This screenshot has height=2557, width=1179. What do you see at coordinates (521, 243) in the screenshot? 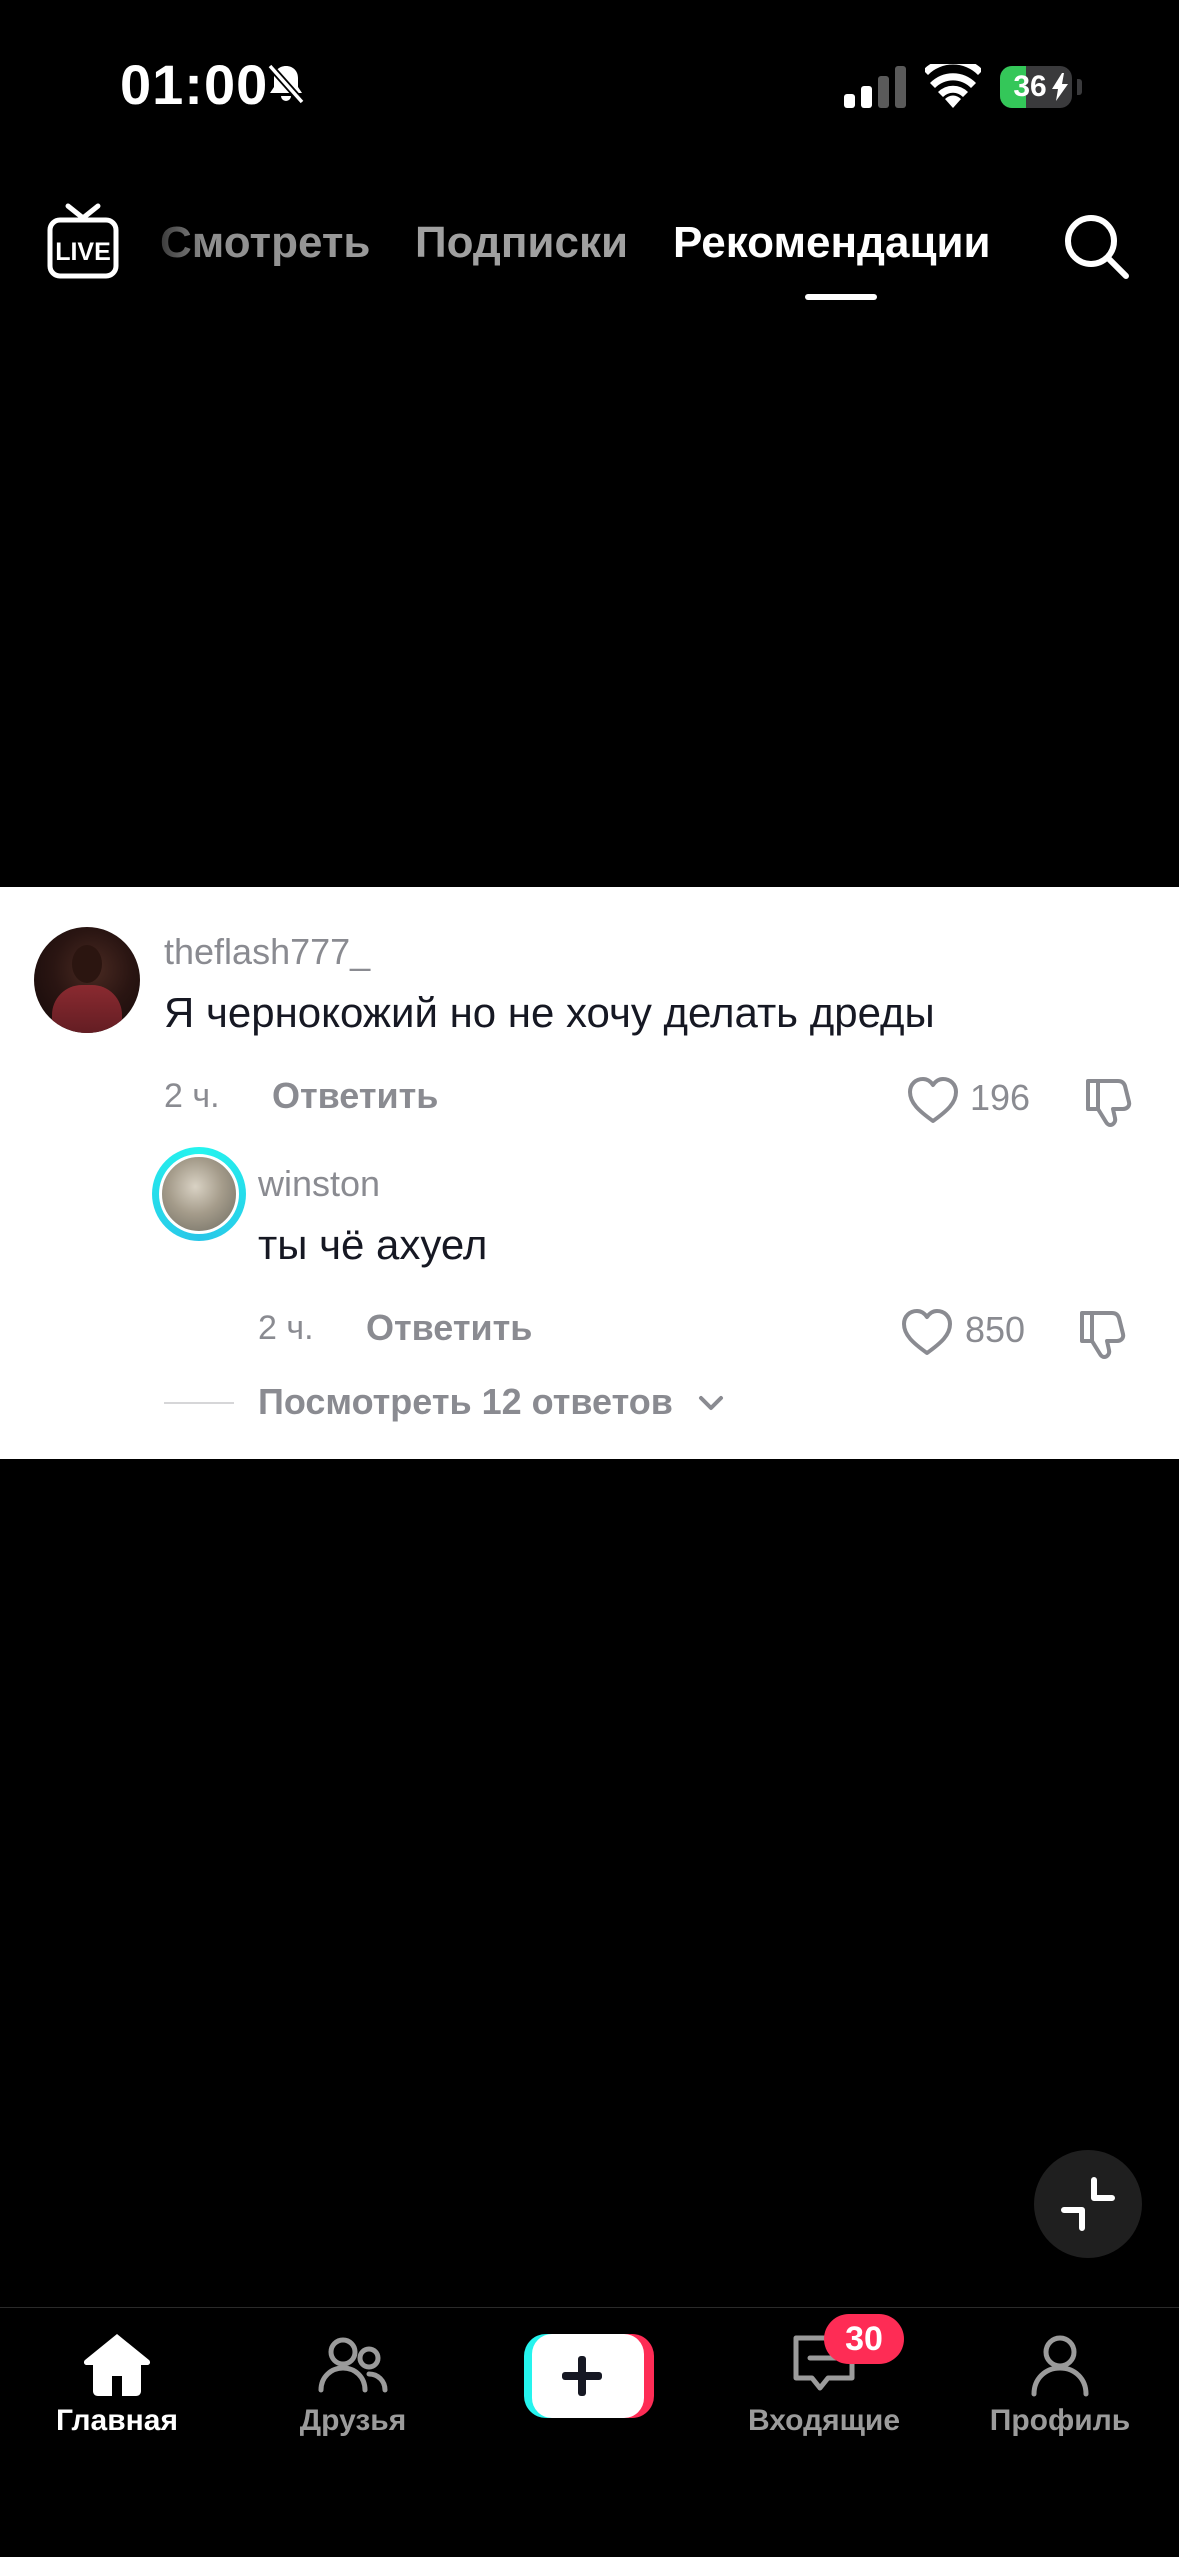
I see `tab-subscriptions: Подписки` at bounding box center [521, 243].